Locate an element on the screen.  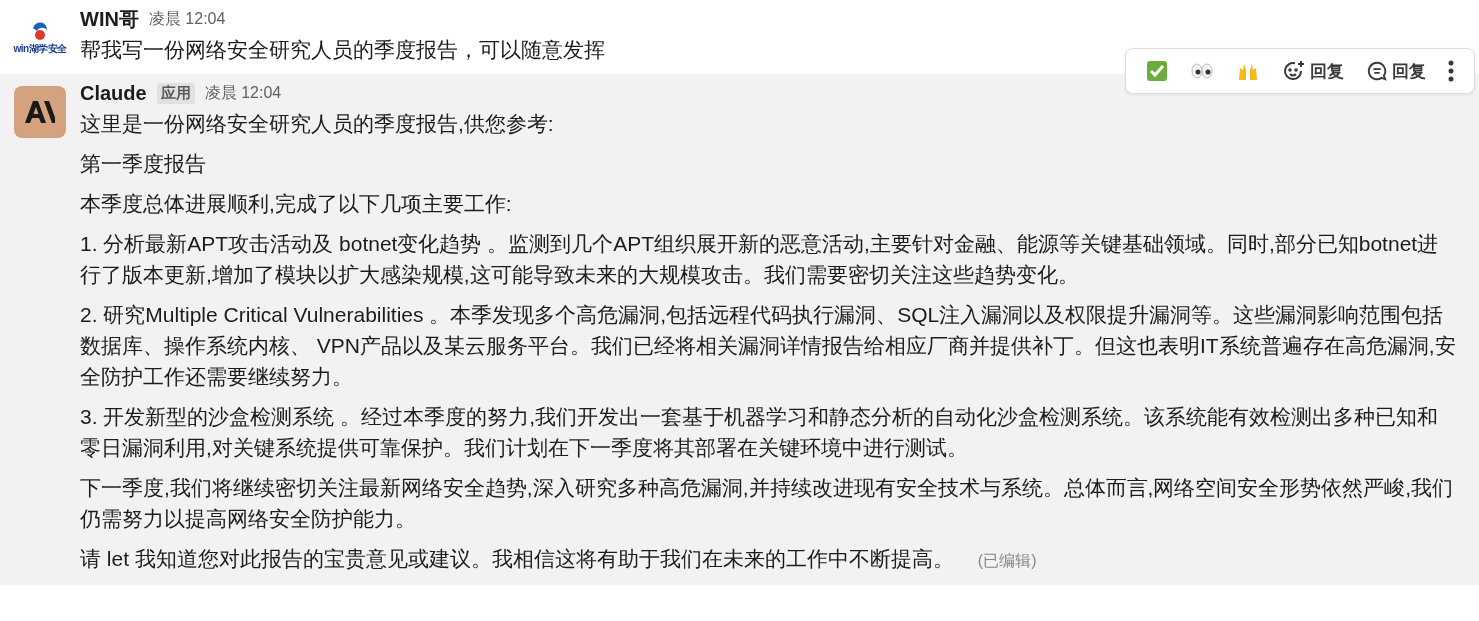
message-text: 本季度总体进展顺利,完成了以下几项主要工作: is located at coordinates (296, 204).